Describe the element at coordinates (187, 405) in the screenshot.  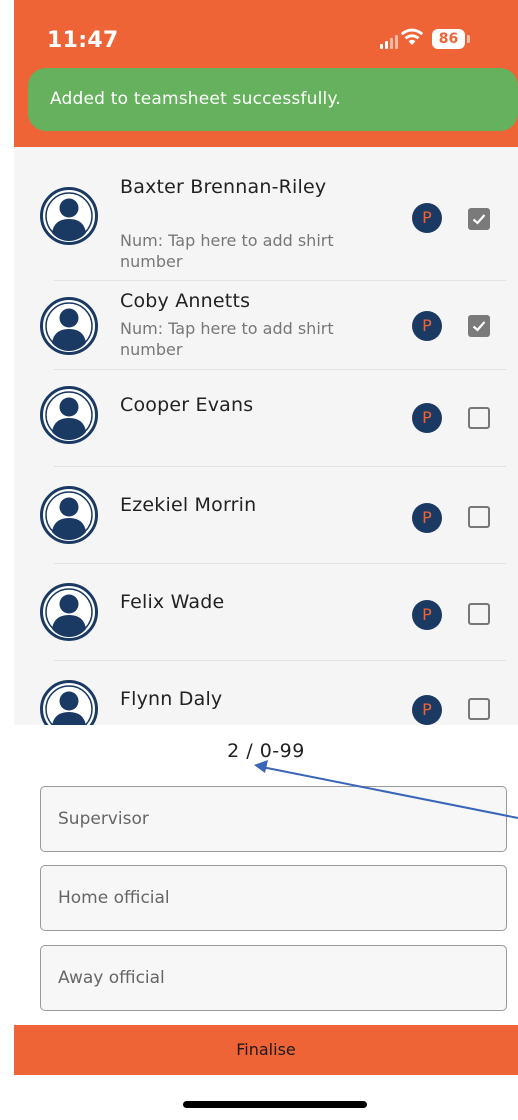
I see `player-name: Cooper Evans` at that location.